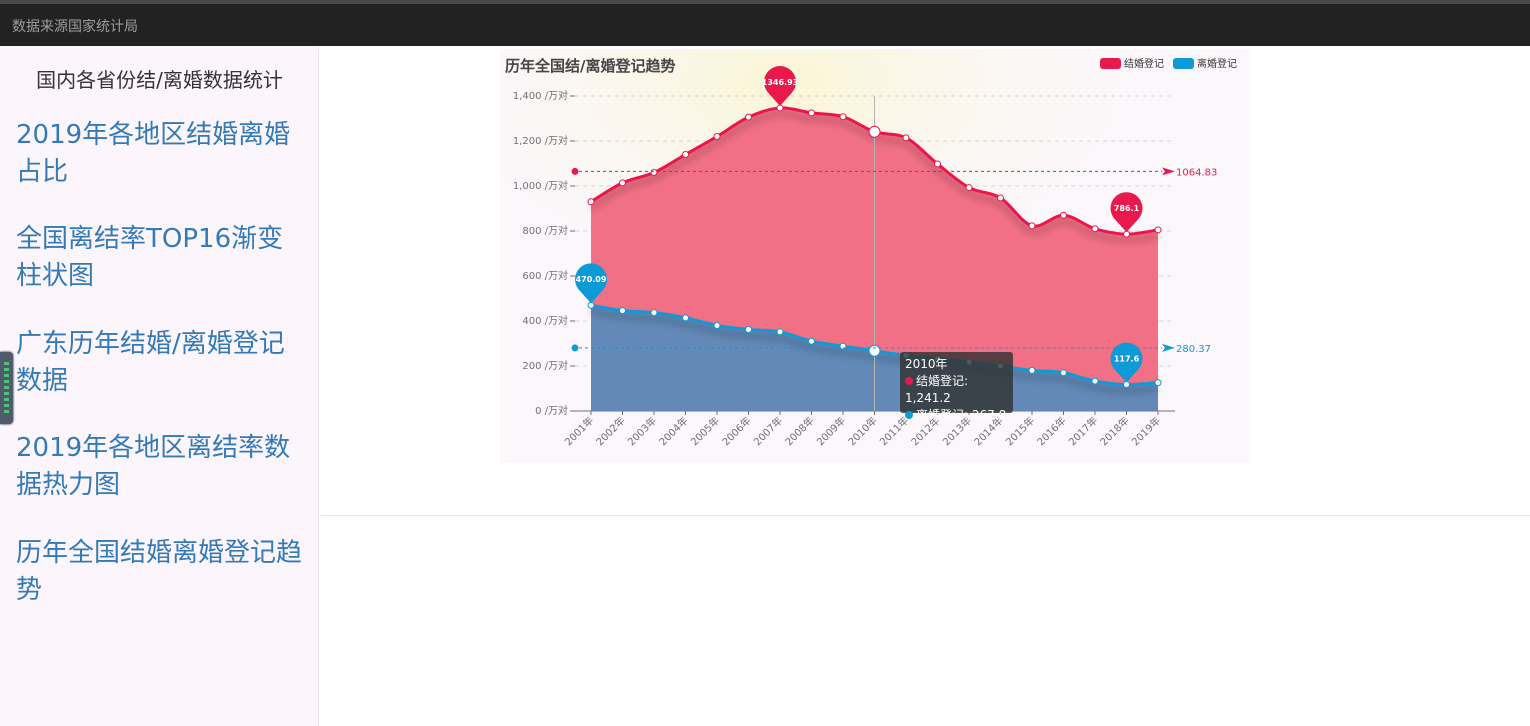  Describe the element at coordinates (937, 389) in the screenshot. I see `tooltip-row-marriage: 结婚登记: 1,241.2` at that location.